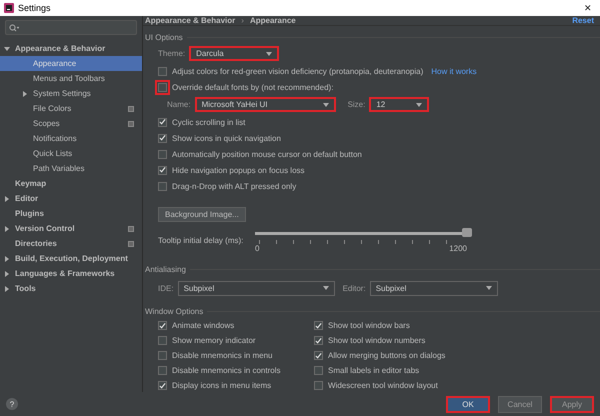 The image size is (600, 416). What do you see at coordinates (71, 93) in the screenshot?
I see `tree-item: System Settings` at bounding box center [71, 93].